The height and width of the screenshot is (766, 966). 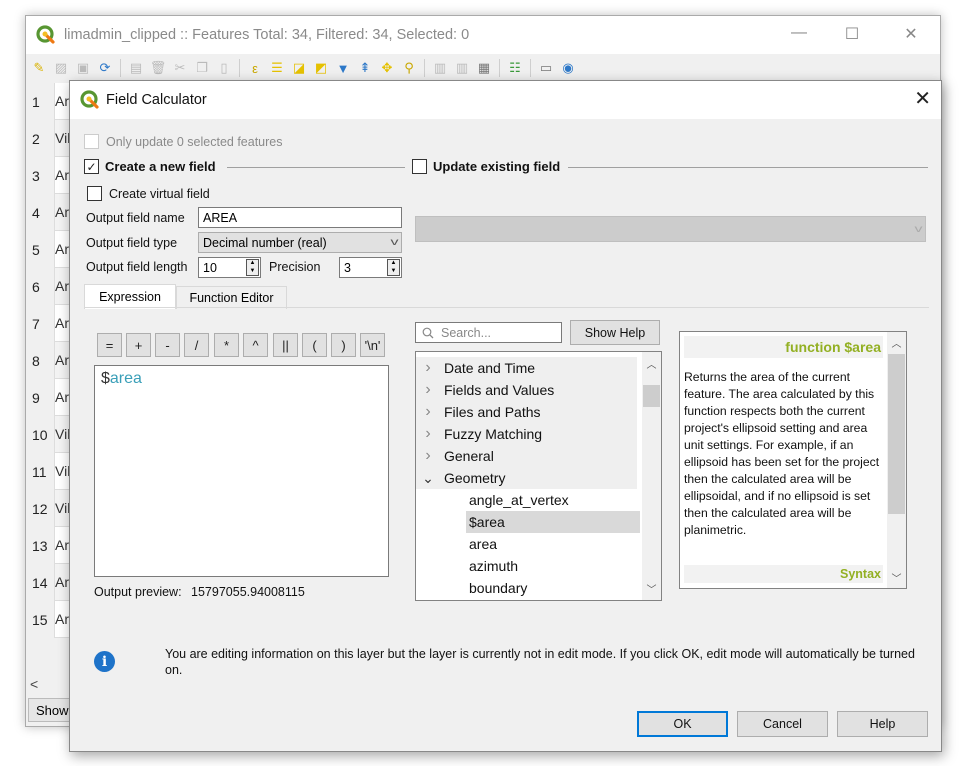 I want to click on toggle-edit-icon: ✎, so click(x=39, y=68).